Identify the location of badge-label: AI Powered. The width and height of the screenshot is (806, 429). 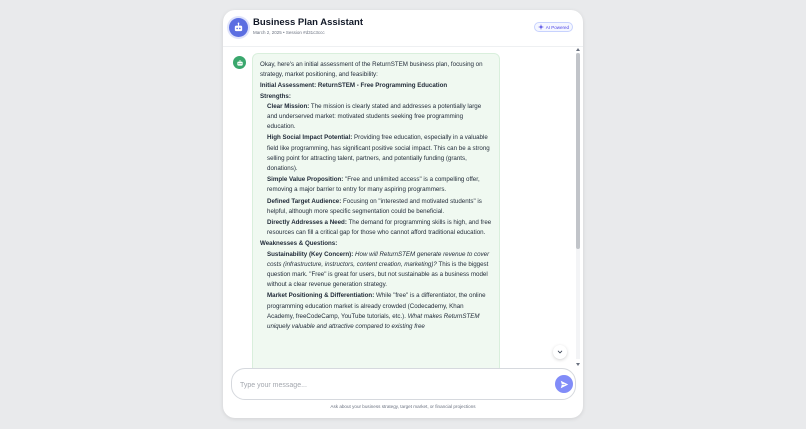
(557, 27).